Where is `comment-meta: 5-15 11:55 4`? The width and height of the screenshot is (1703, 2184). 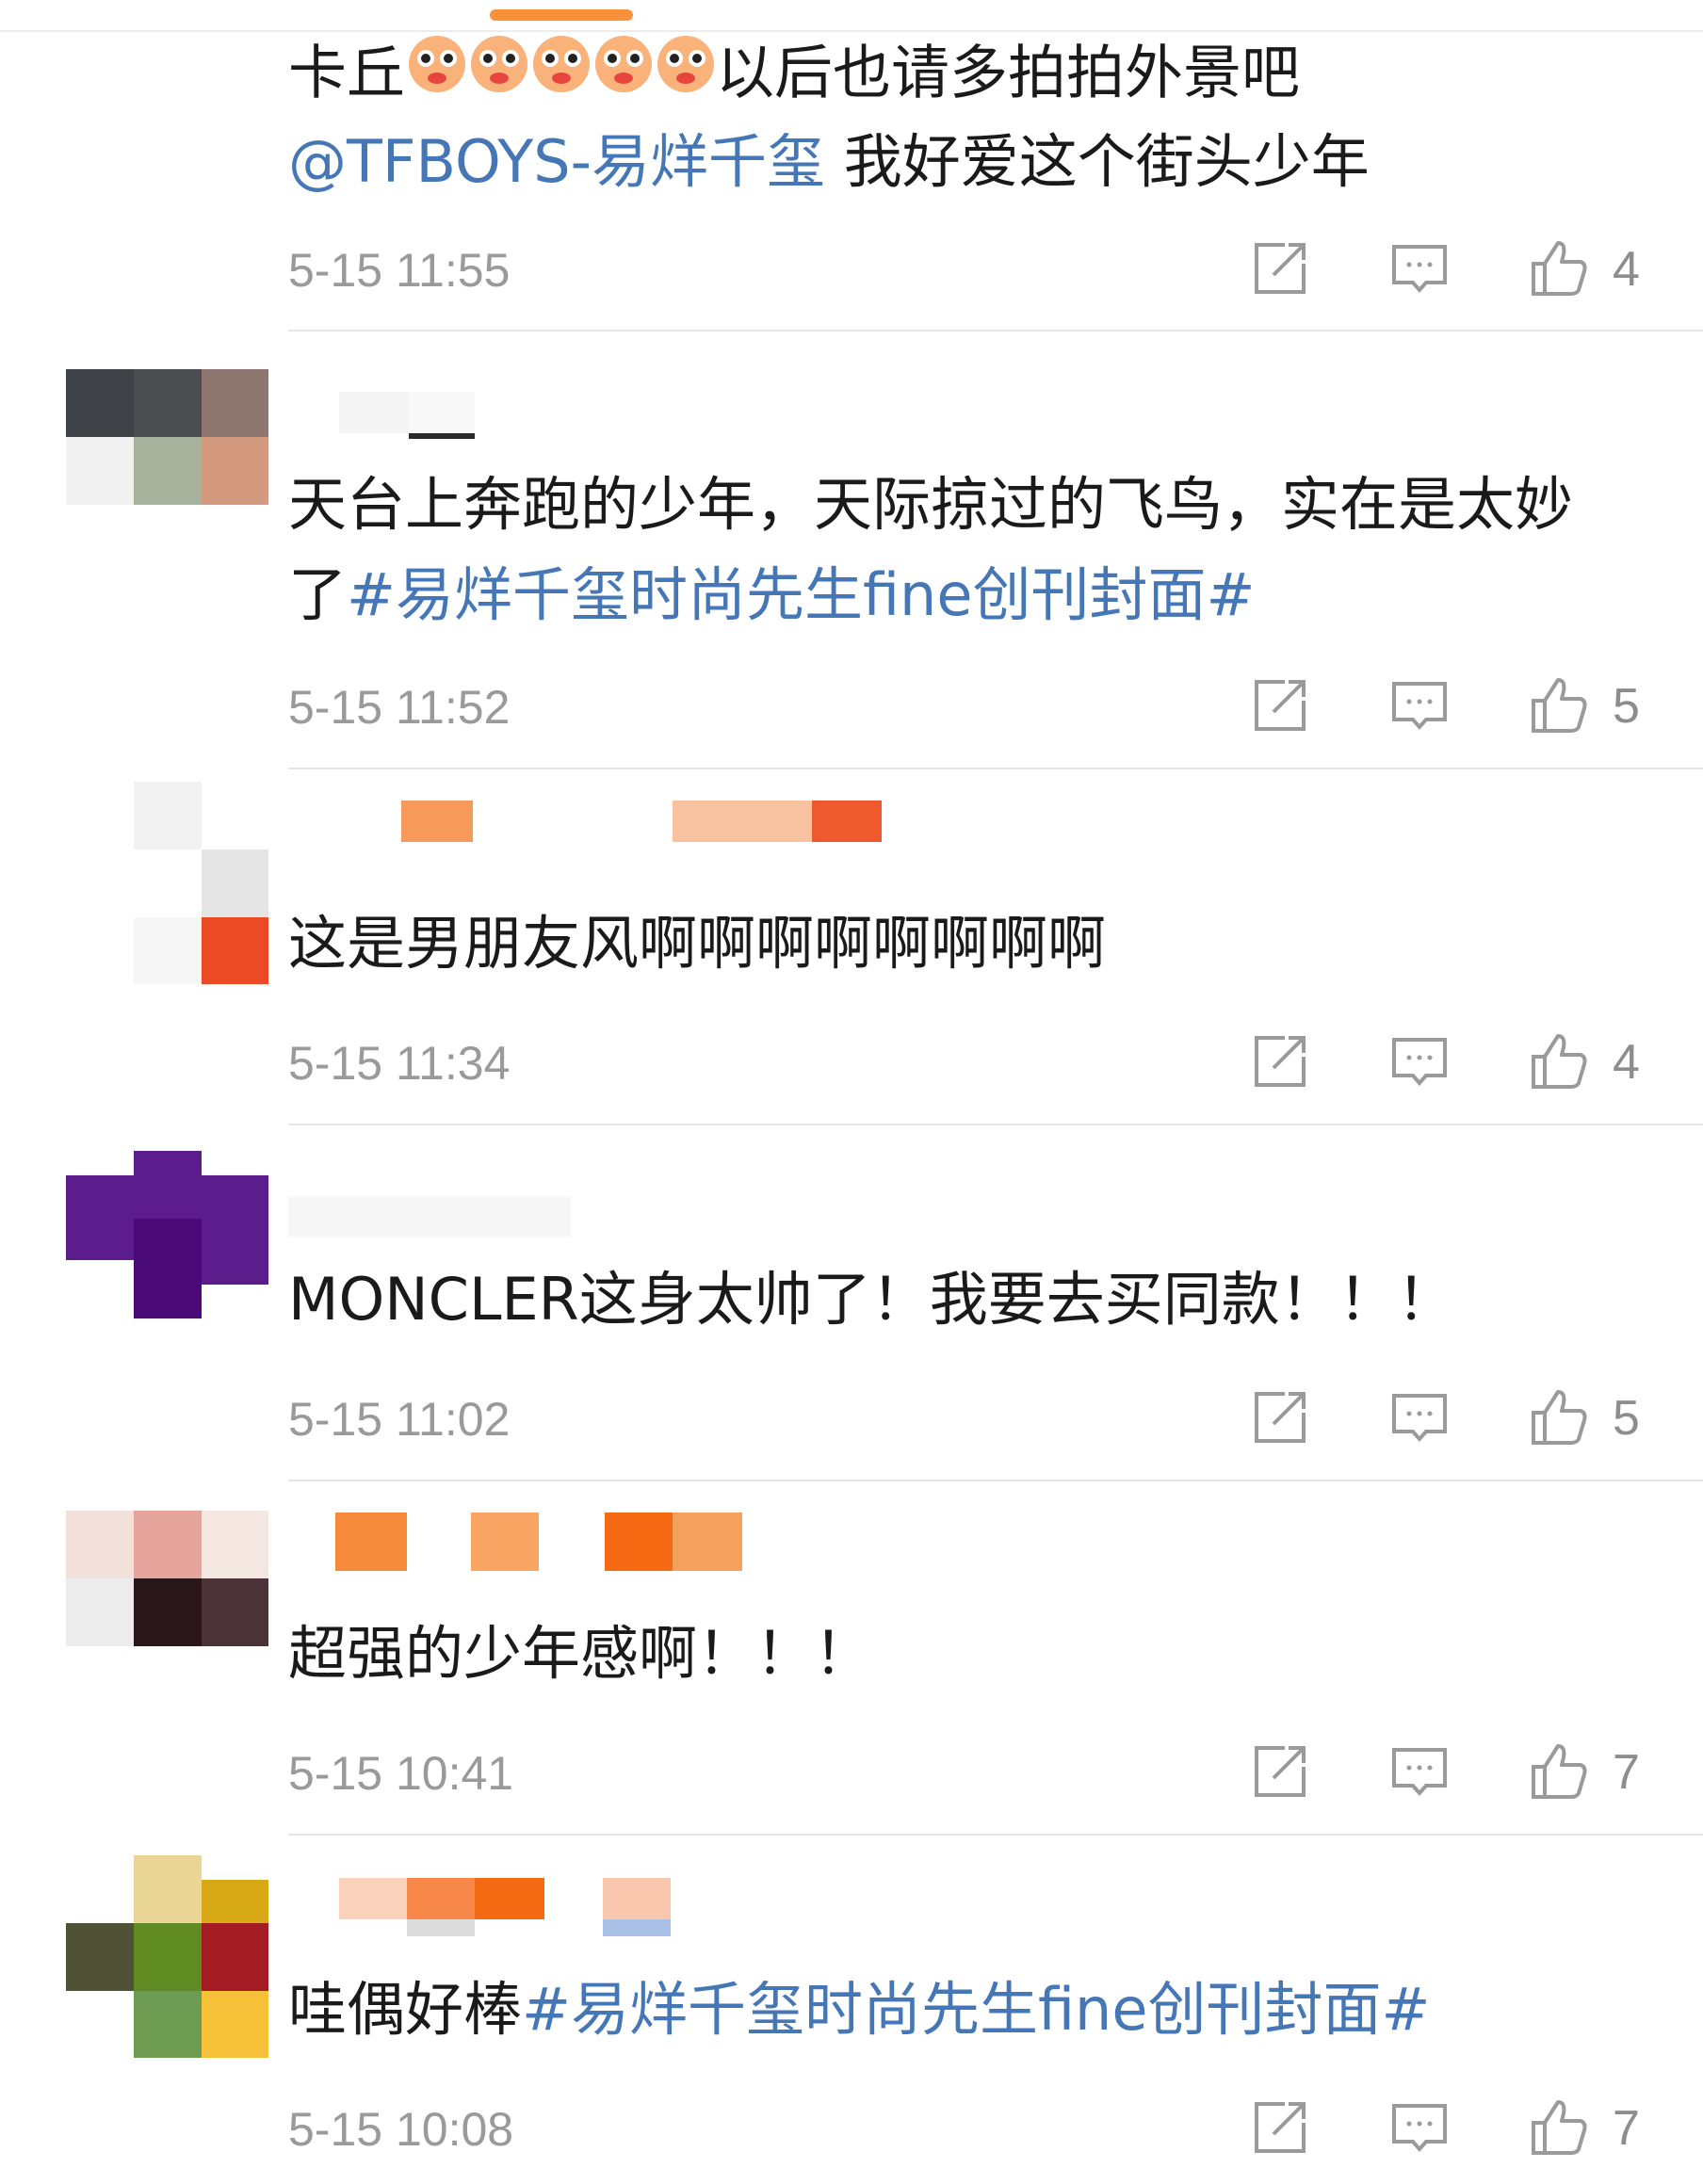 comment-meta: 5-15 11:55 4 is located at coordinates (971, 268).